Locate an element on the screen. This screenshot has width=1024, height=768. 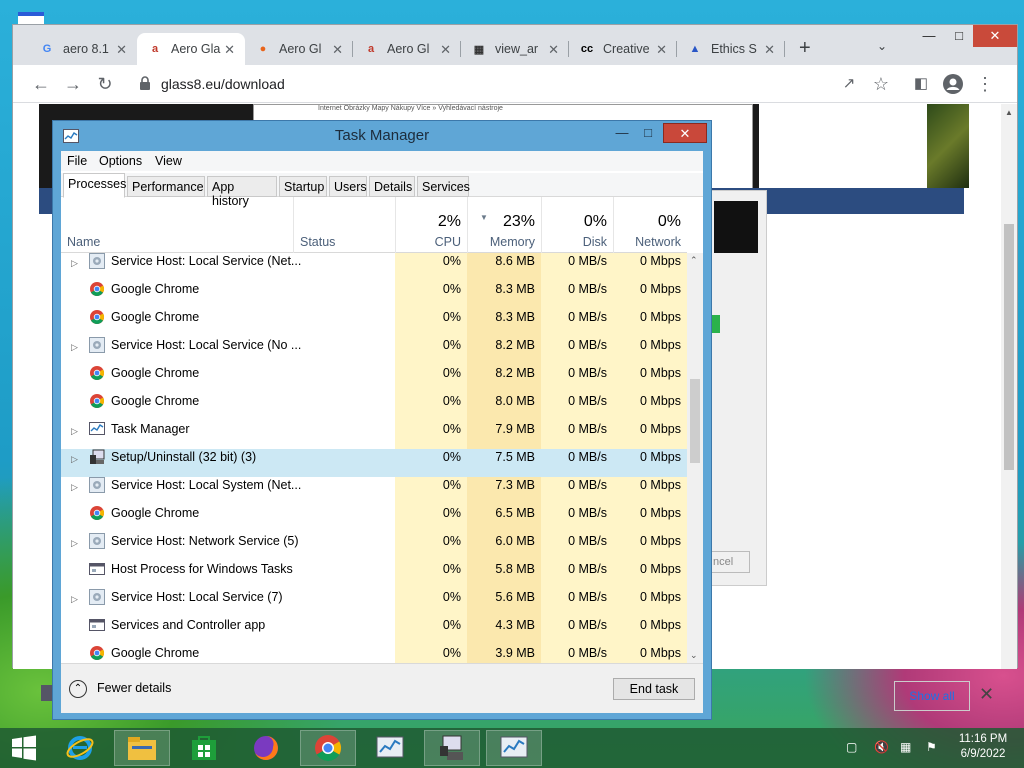
process-name: Task Manager is located at coordinates (150, 429).